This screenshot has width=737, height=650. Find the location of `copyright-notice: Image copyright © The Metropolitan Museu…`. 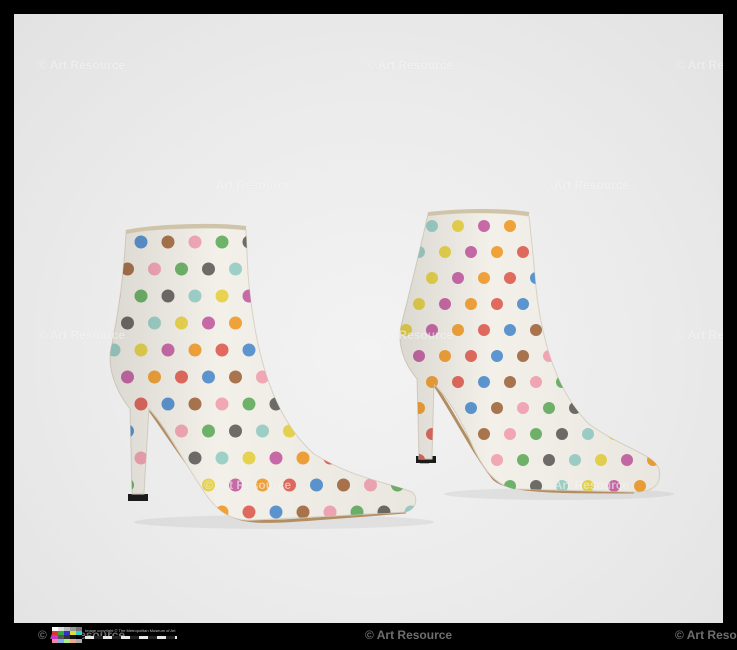

copyright-notice: Image copyright © The Metropolitan Museu… is located at coordinates (130, 630).